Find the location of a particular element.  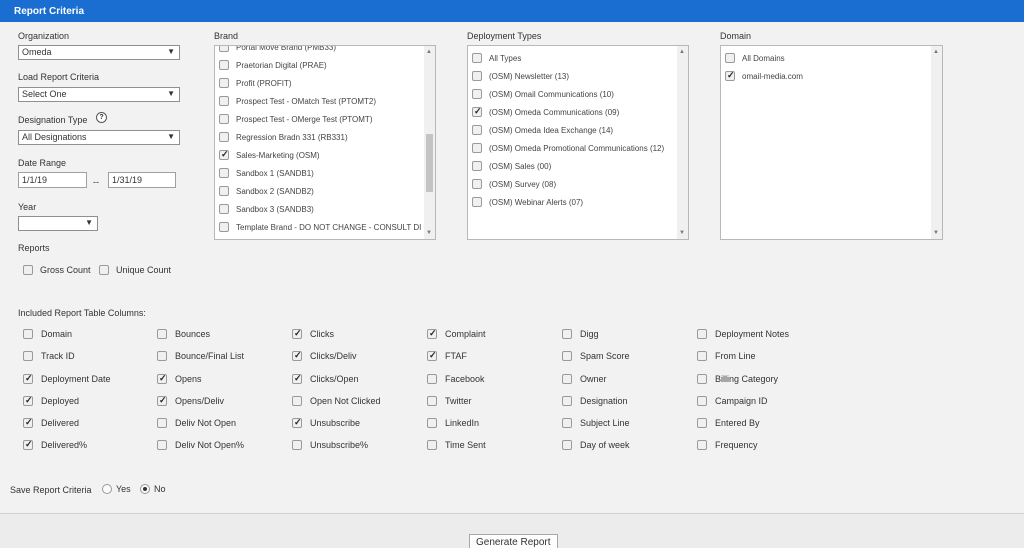

column-option-clicks: Clicks is located at coordinates (313, 334).